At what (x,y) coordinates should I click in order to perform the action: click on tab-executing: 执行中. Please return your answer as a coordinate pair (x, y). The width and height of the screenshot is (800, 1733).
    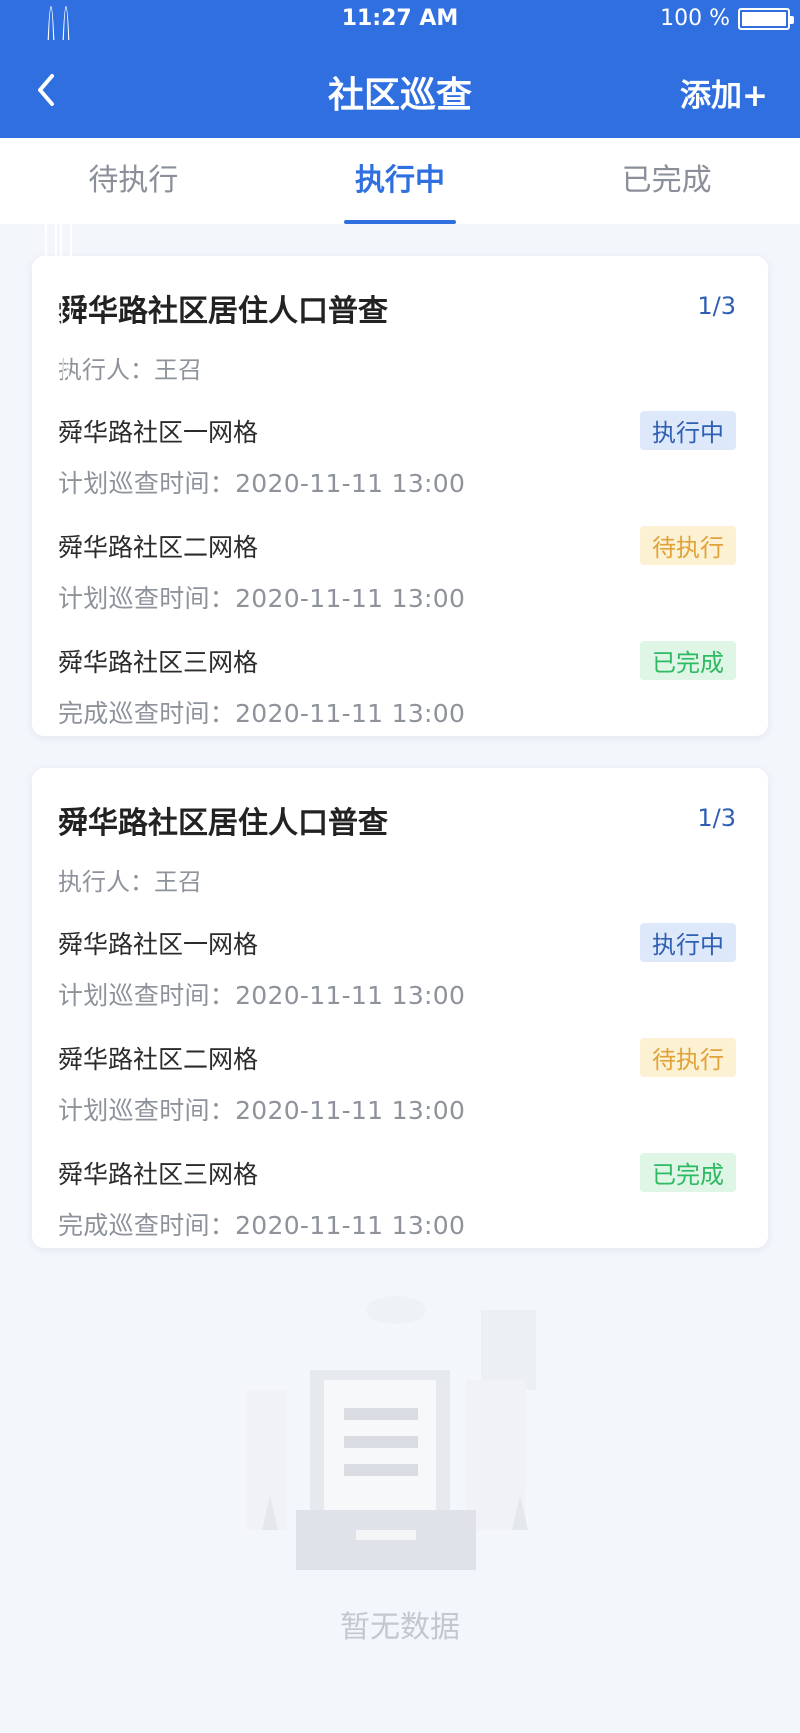
    Looking at the image, I should click on (400, 181).